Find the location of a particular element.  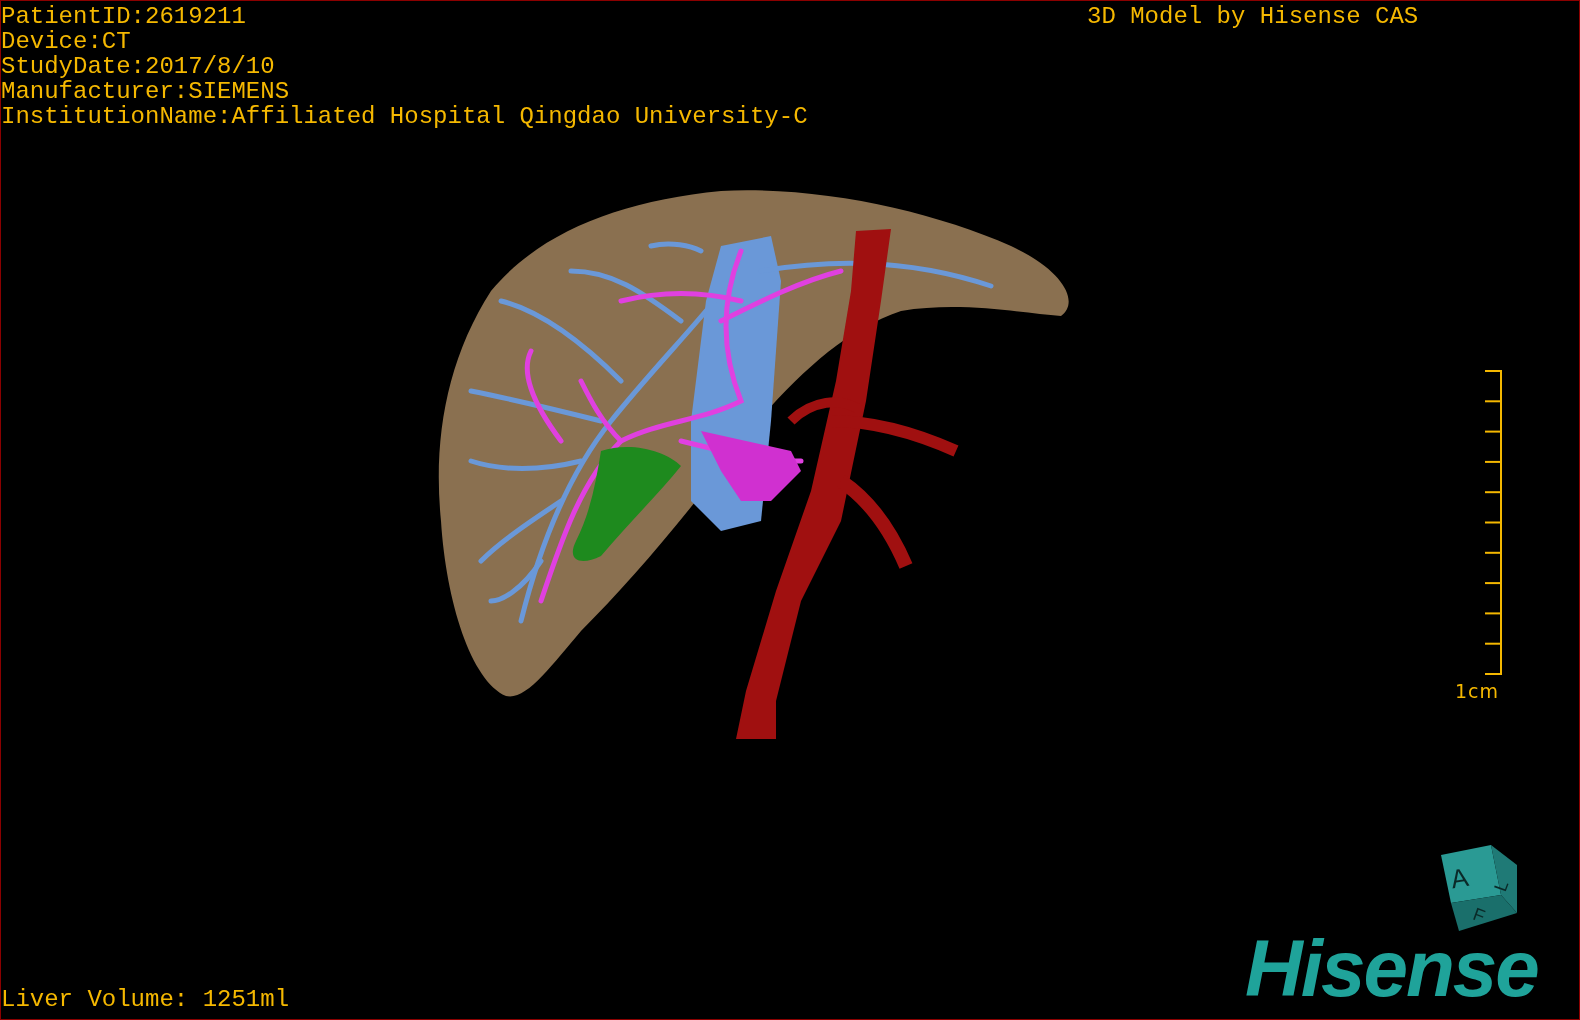

cube-face-label: L is located at coordinates (1501, 886).